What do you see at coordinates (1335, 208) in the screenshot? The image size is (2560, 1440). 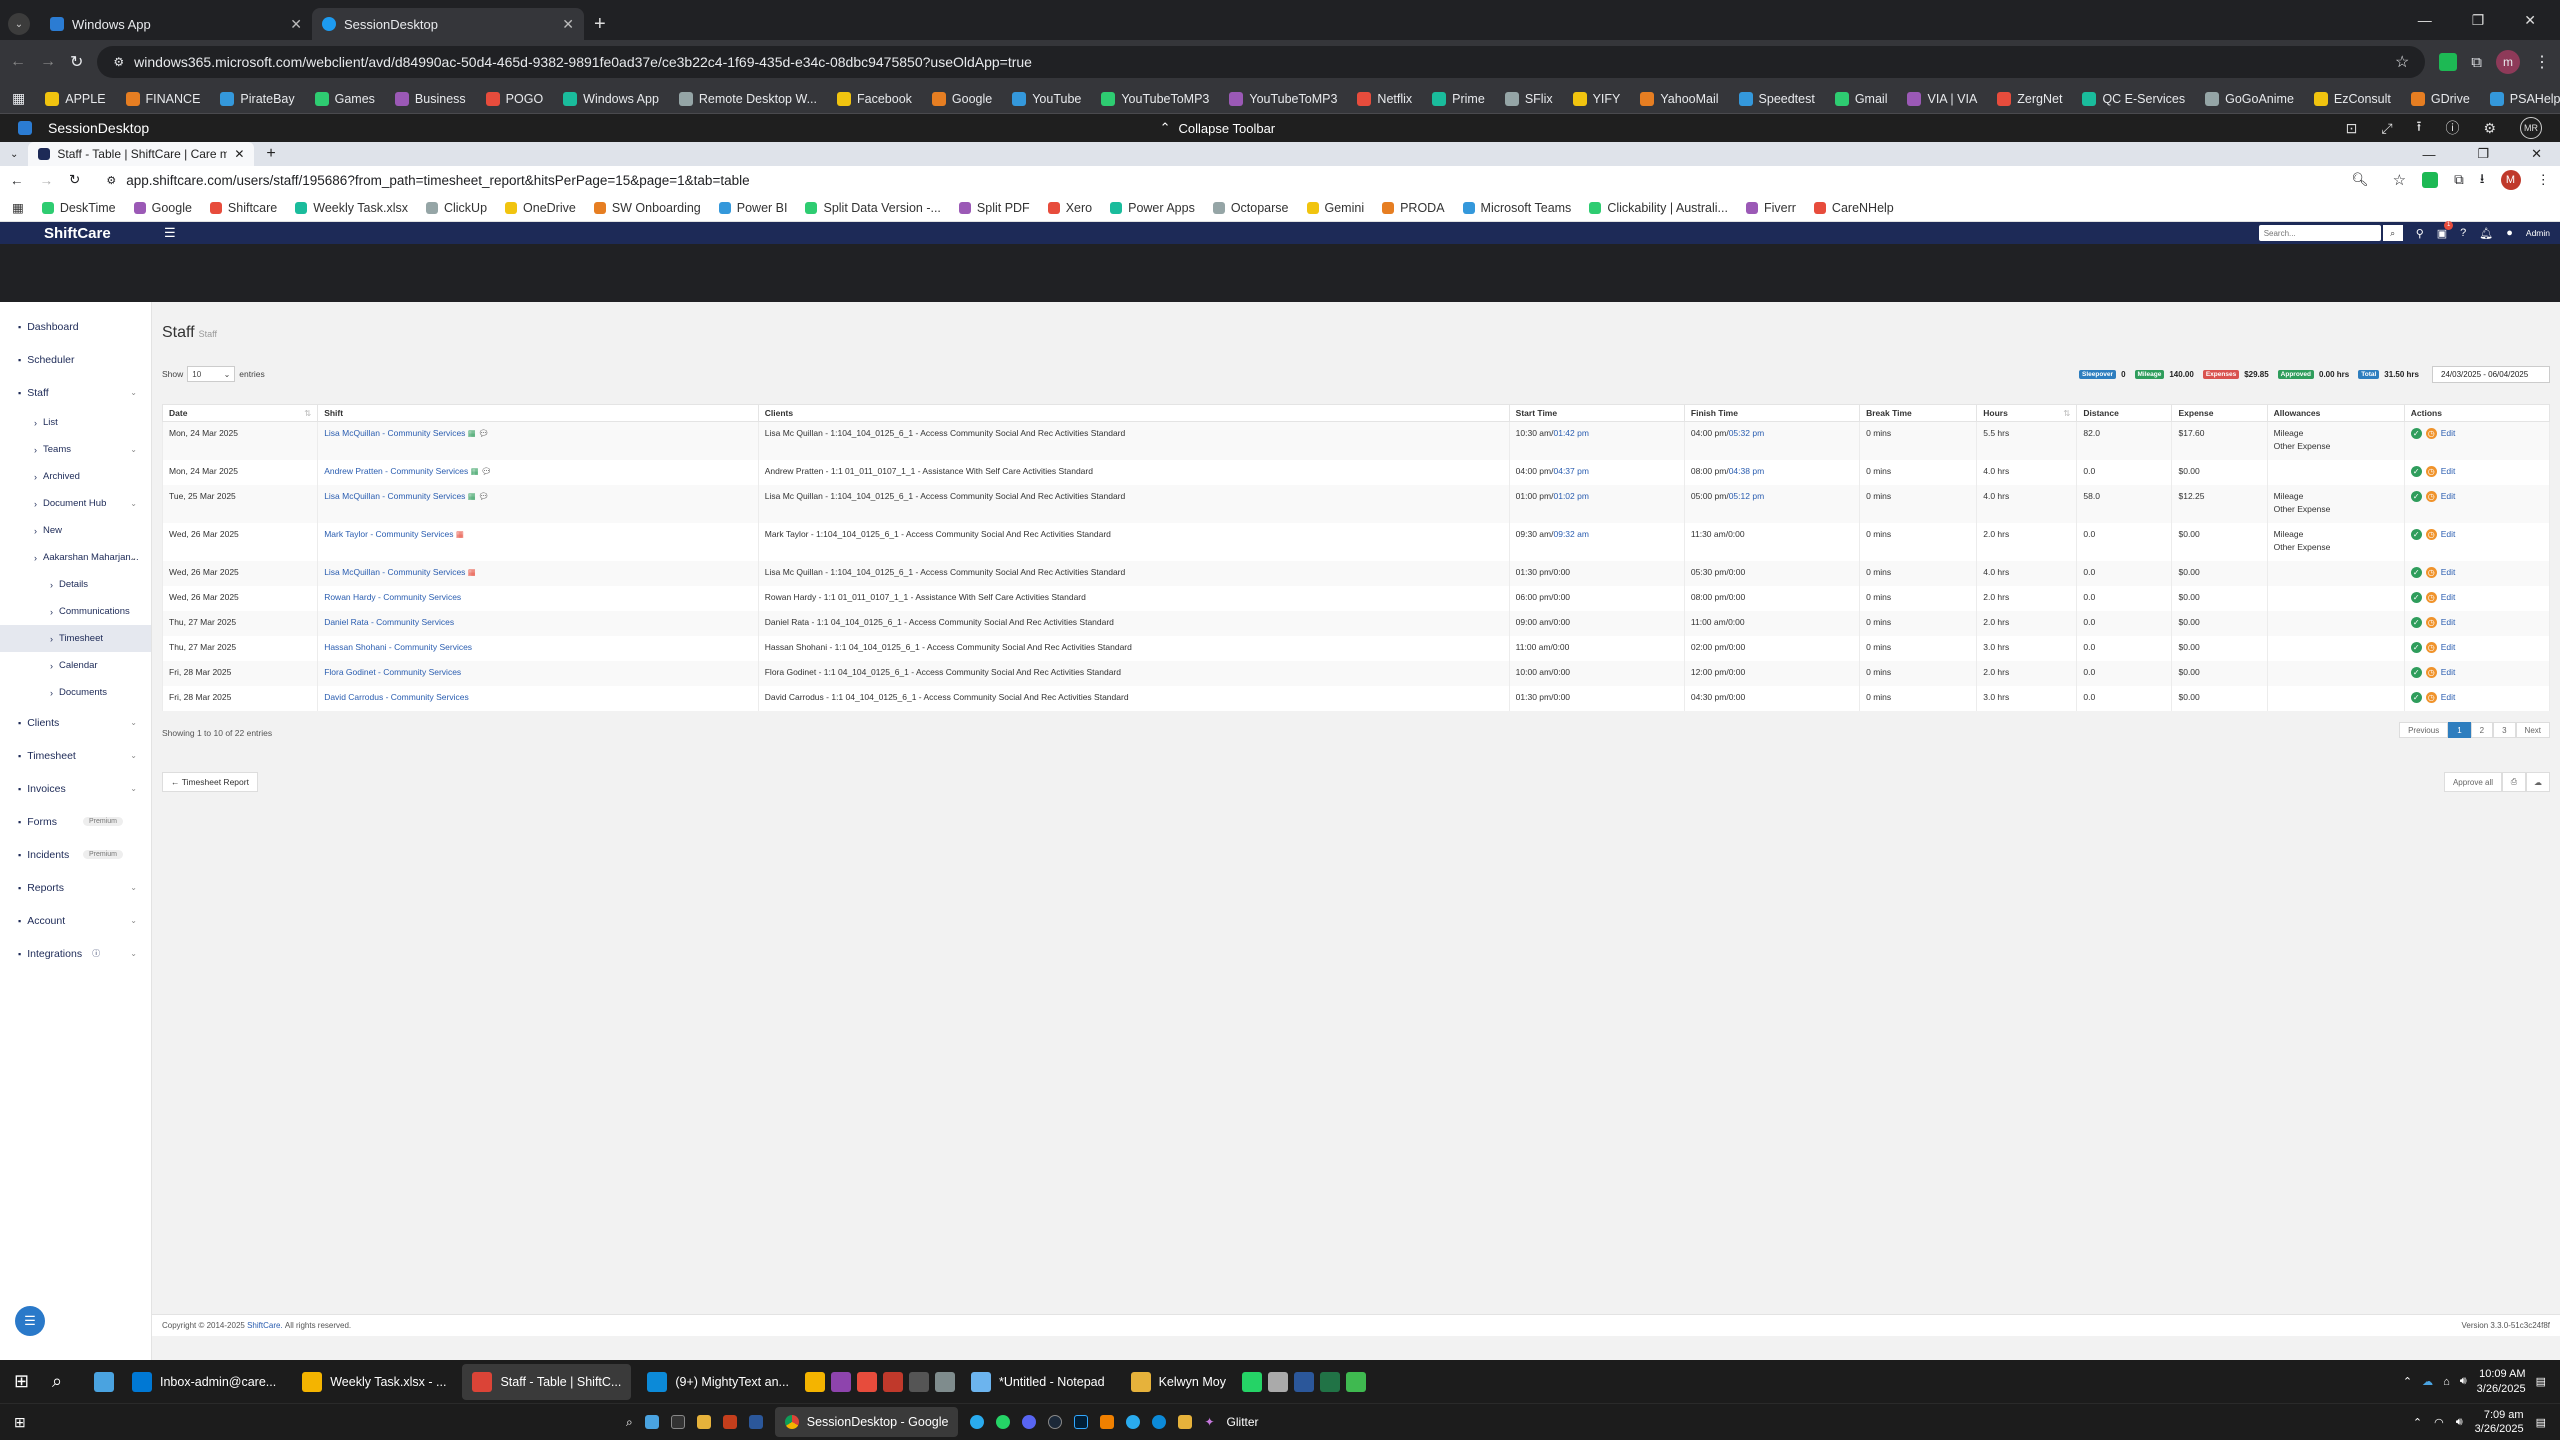 I see `bookmark-item: Gemini` at bounding box center [1335, 208].